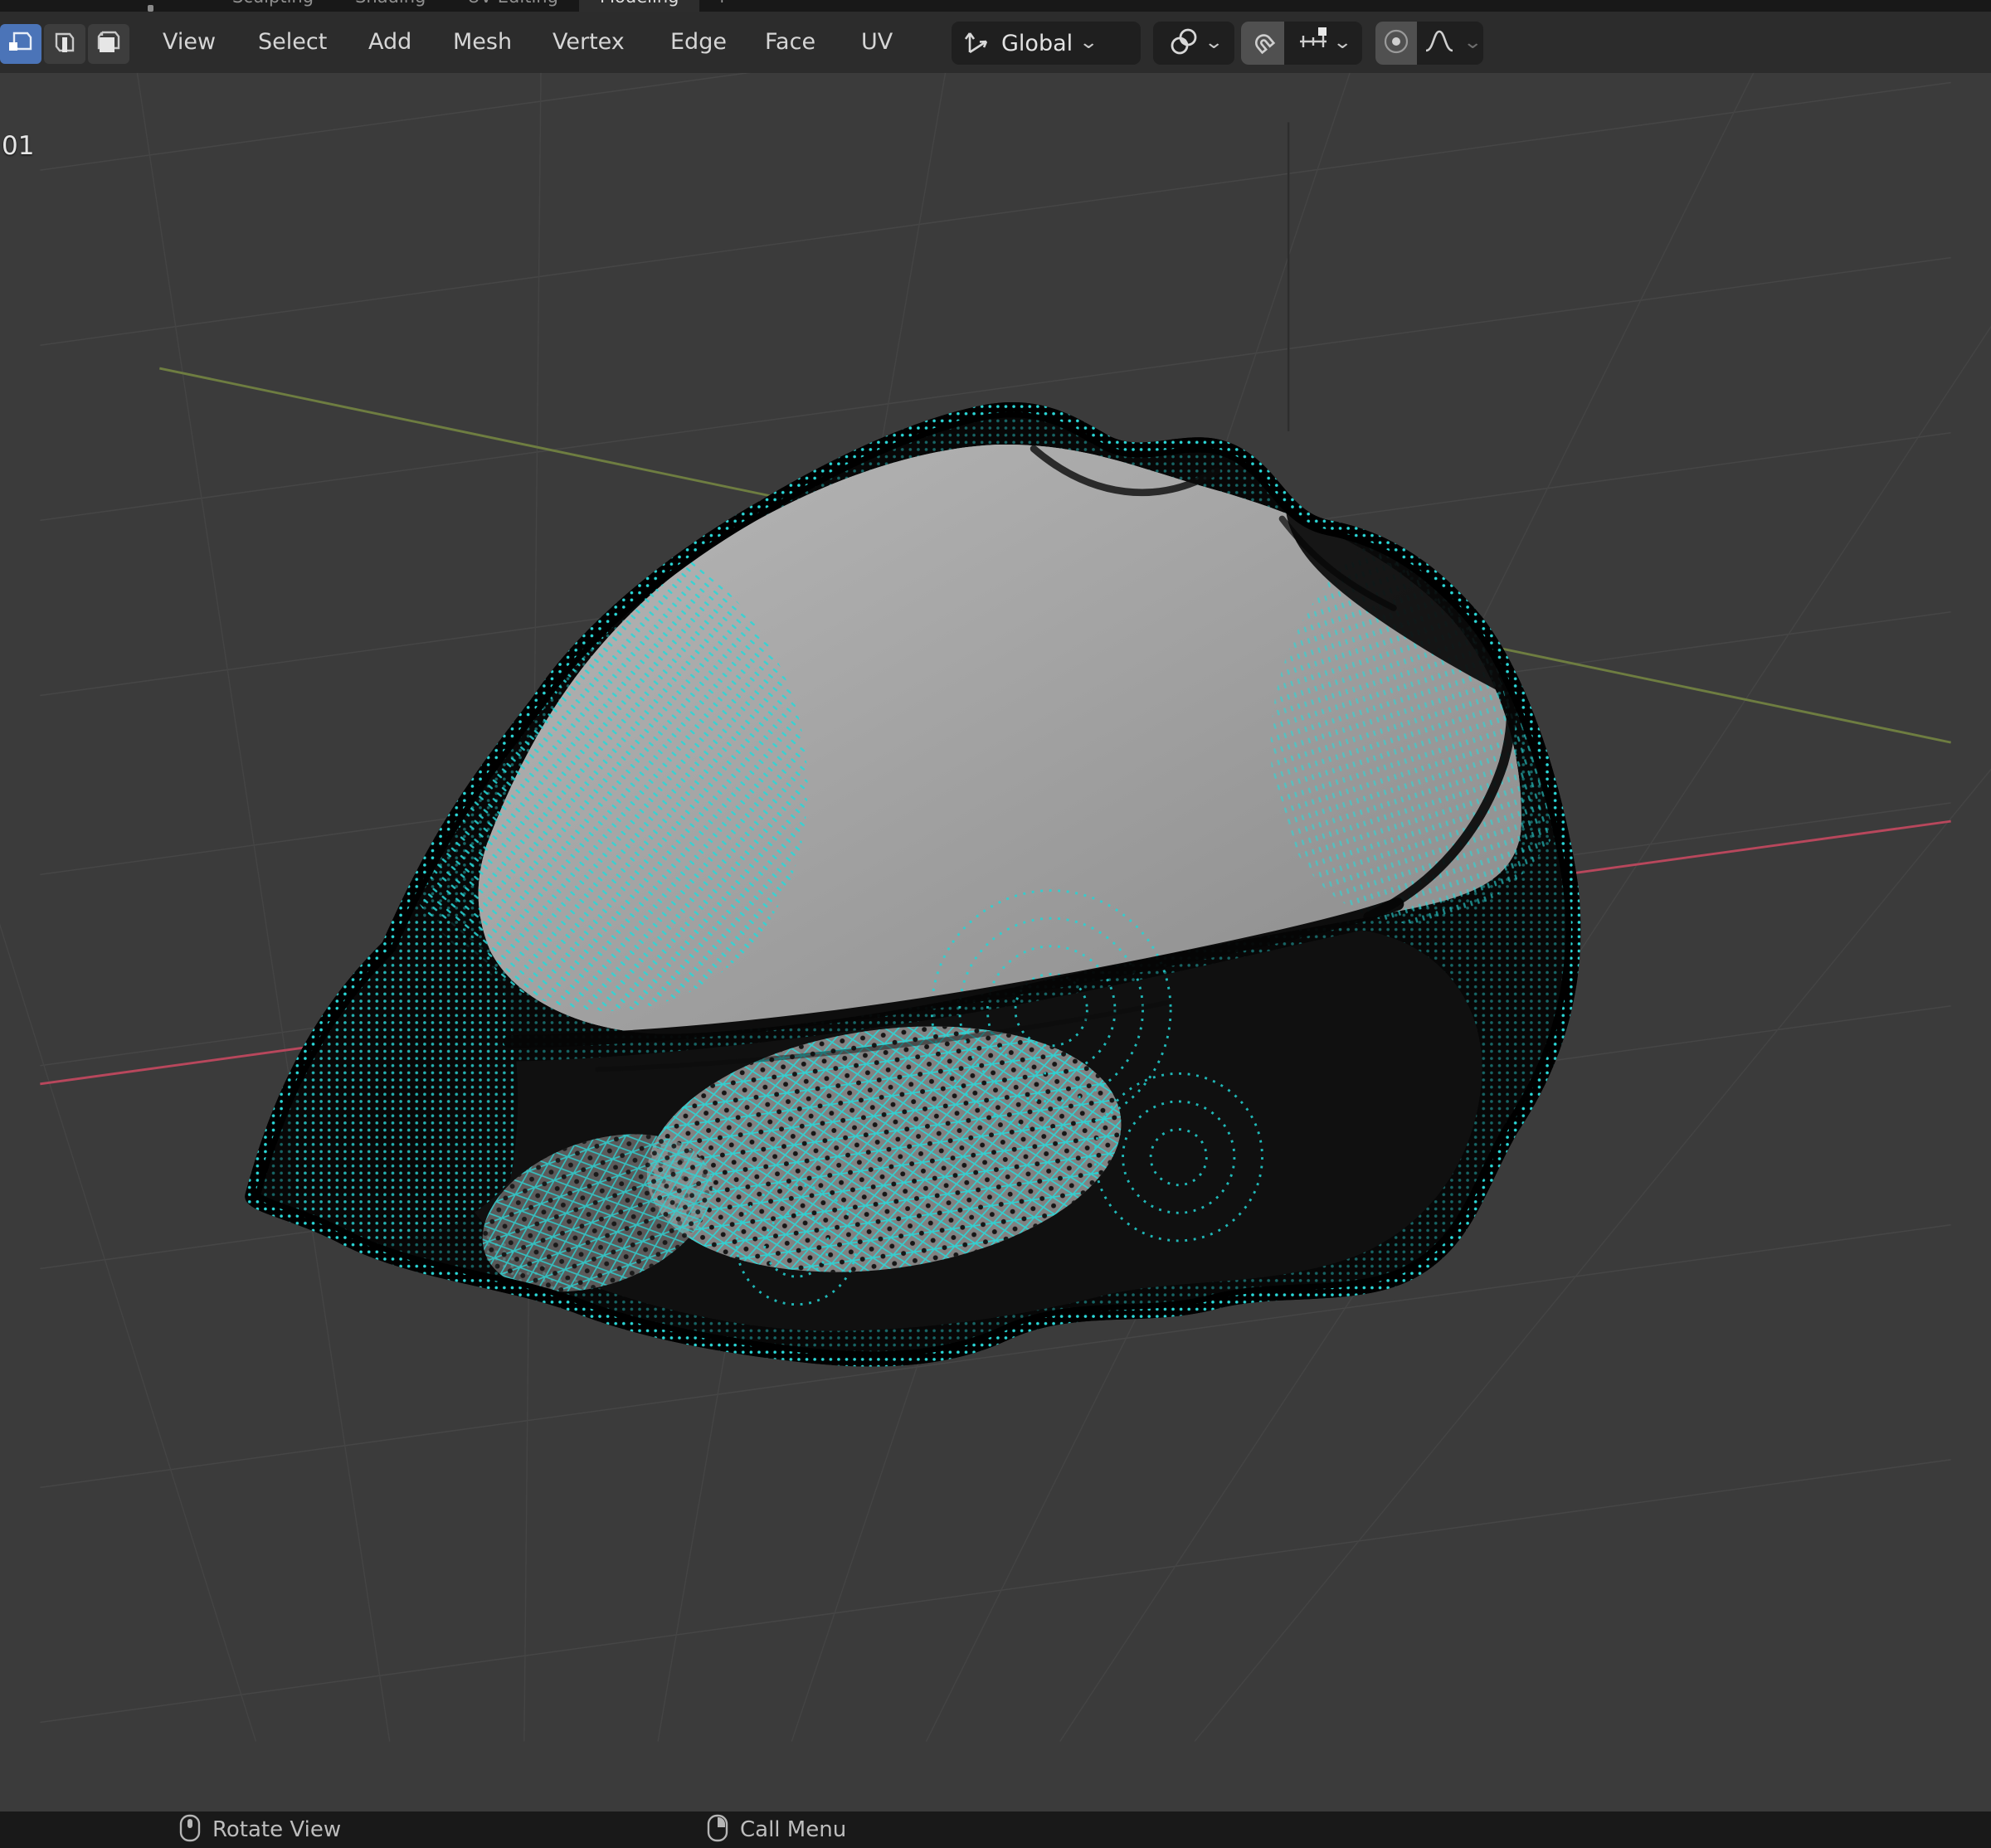 The height and width of the screenshot is (1848, 1991). Describe the element at coordinates (589, 42) in the screenshot. I see `menu-vertex: Vertex` at that location.